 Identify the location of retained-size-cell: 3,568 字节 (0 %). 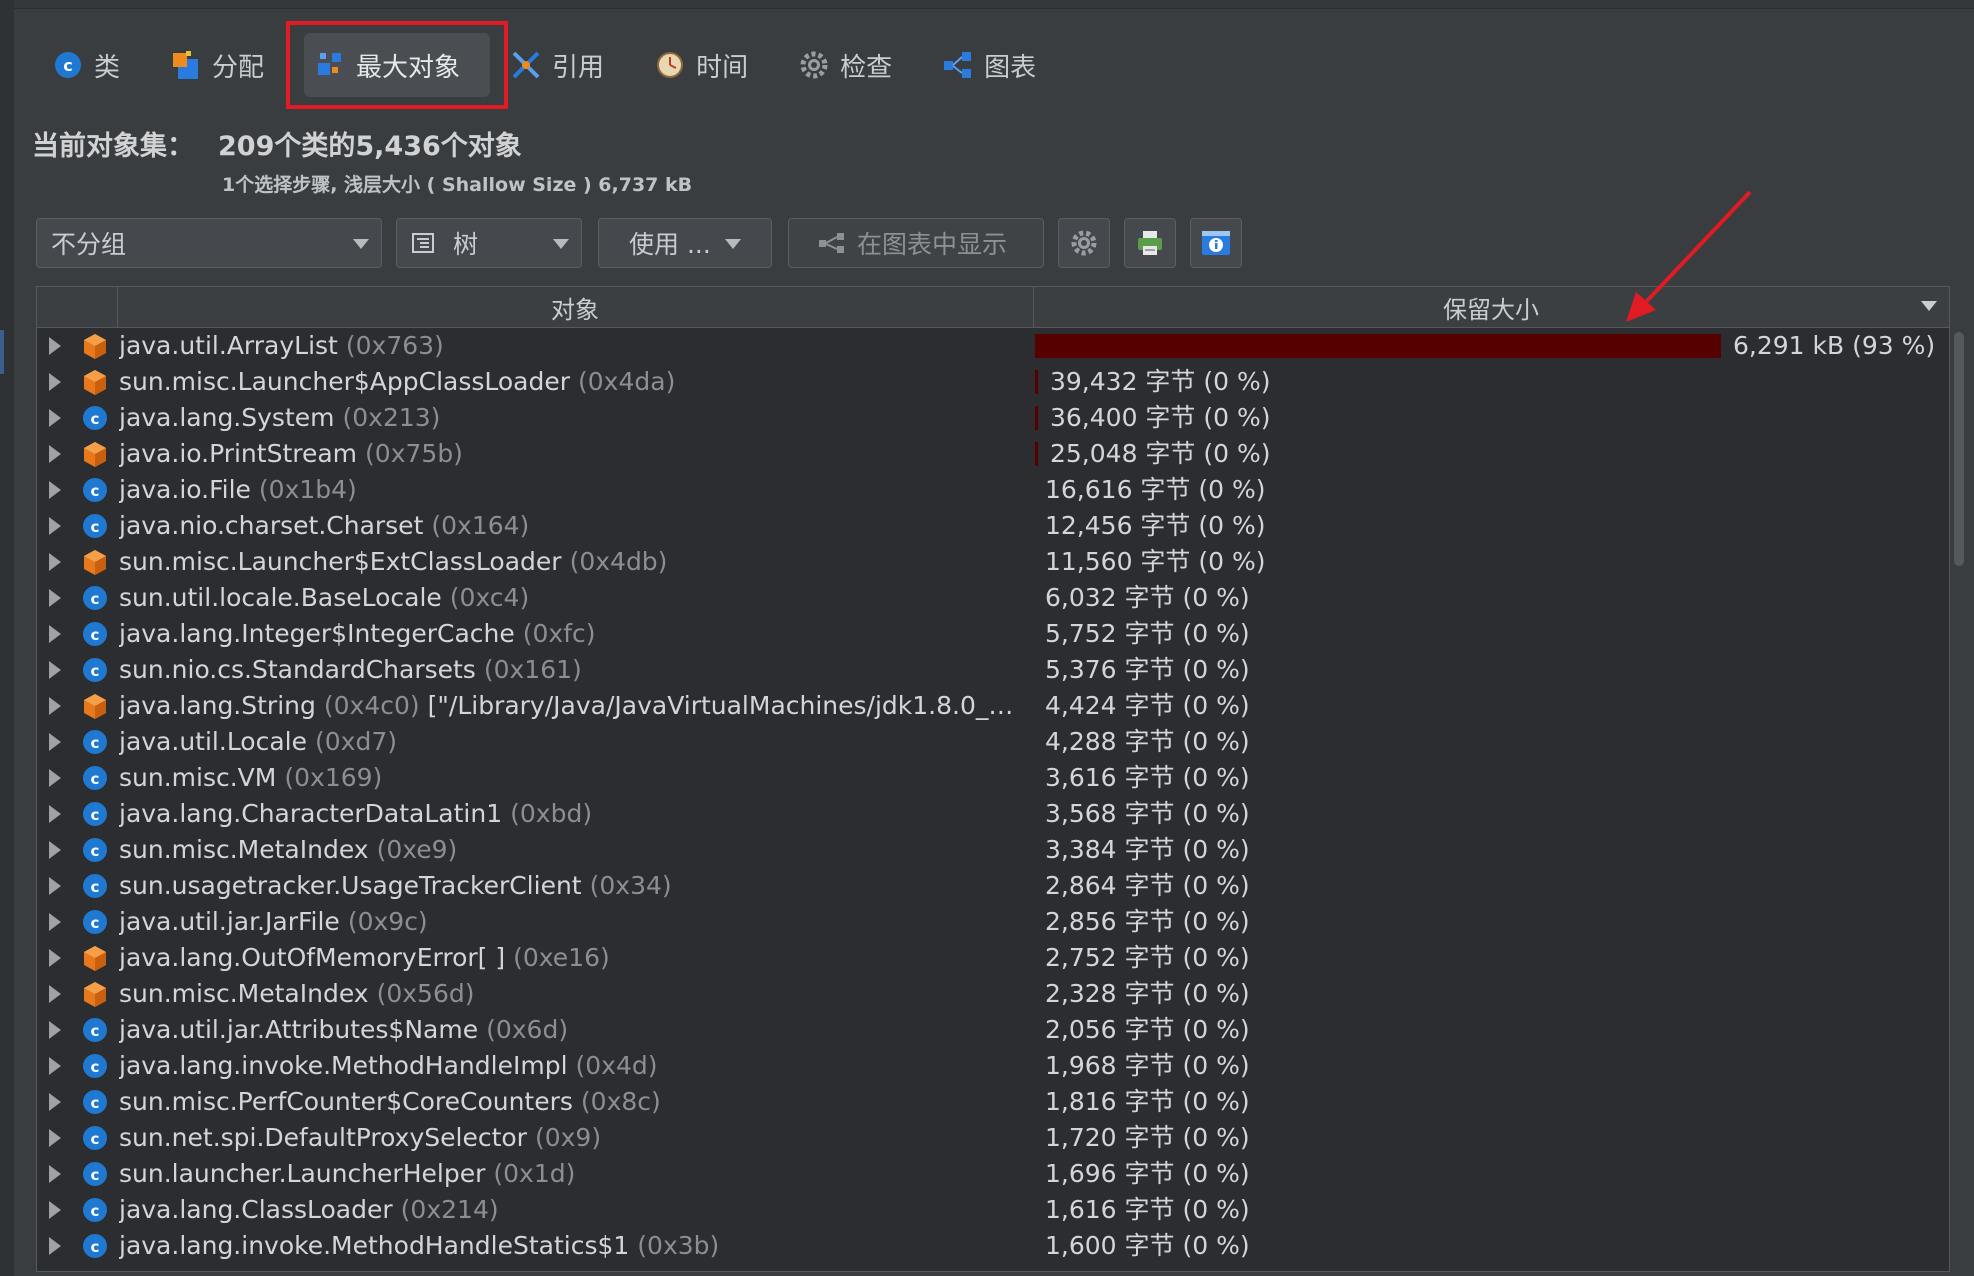
(1485, 814).